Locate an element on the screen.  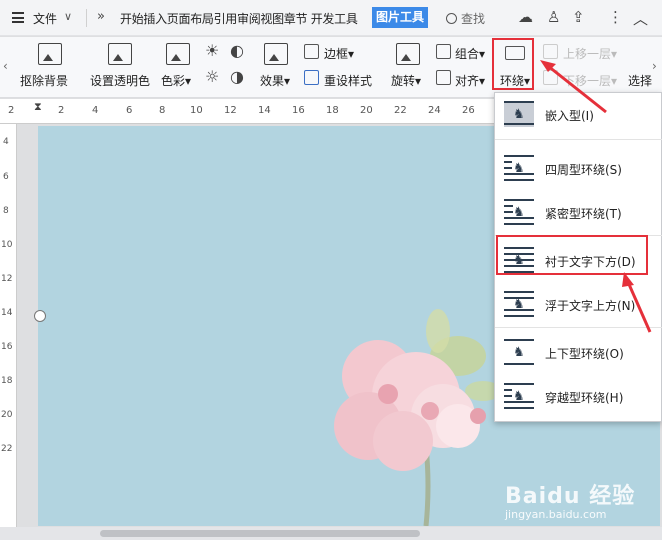
baidu-watermark: Baidu 经验 jingyan.baidu.com is located at coordinates (580, 503).